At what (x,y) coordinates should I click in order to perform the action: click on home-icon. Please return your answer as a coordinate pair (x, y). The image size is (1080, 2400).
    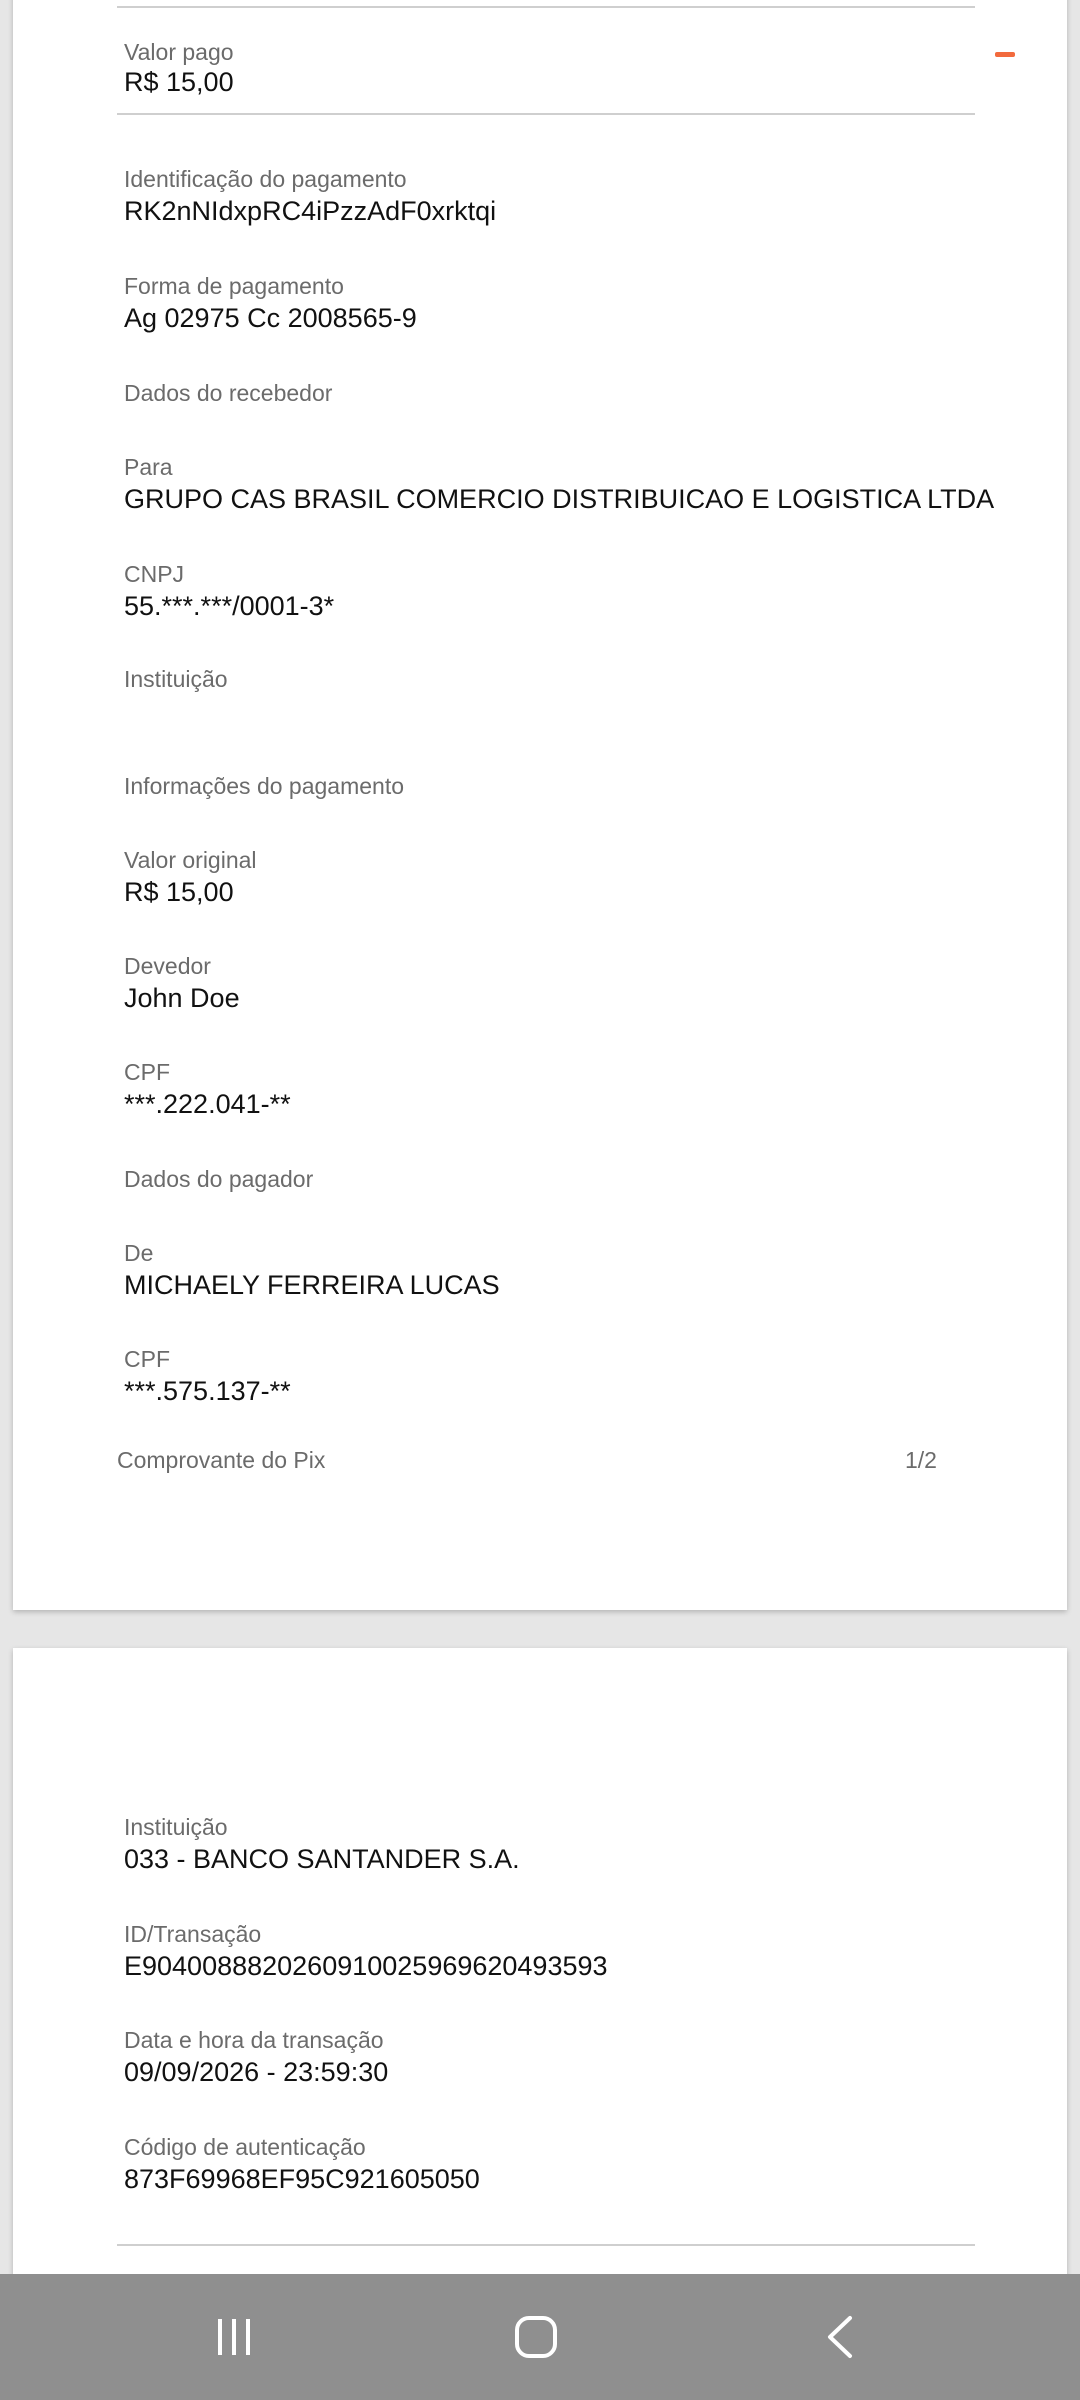
    Looking at the image, I should click on (536, 2337).